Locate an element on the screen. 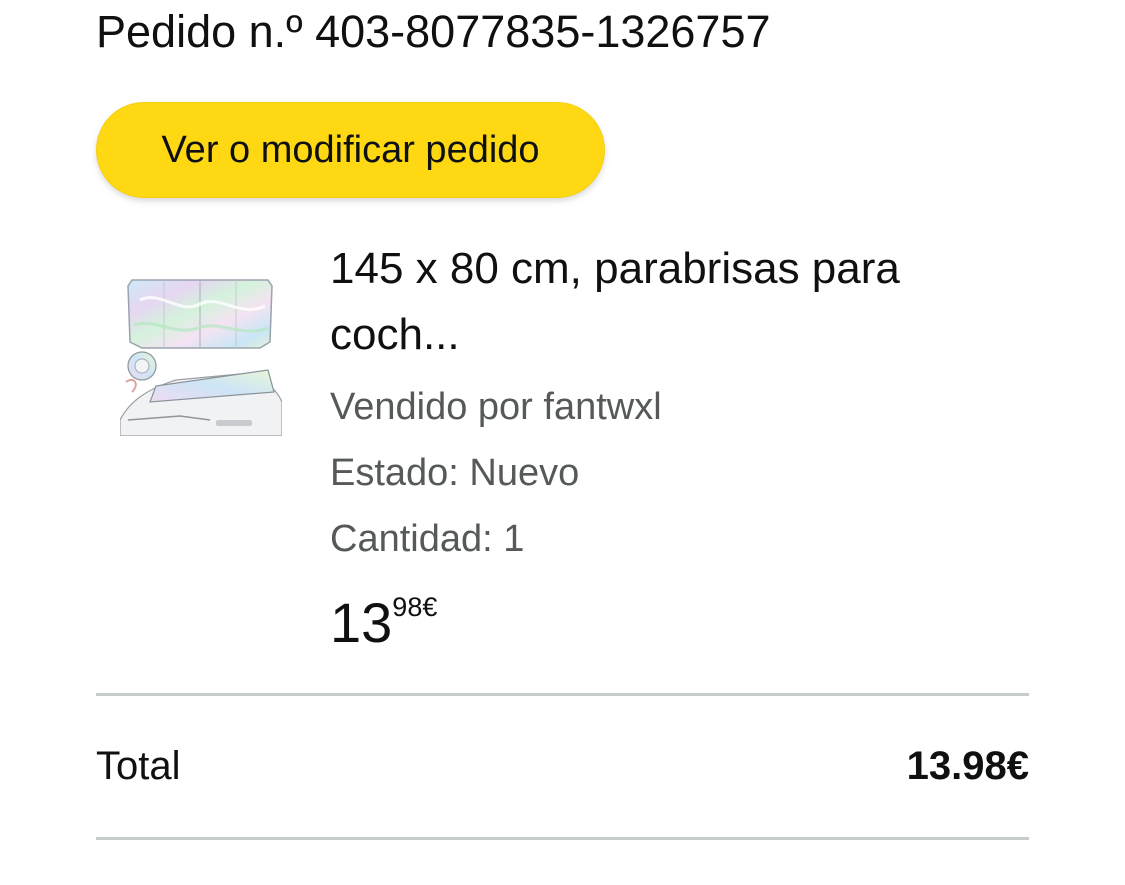  item-price: 1398€ is located at coordinates (383, 623).